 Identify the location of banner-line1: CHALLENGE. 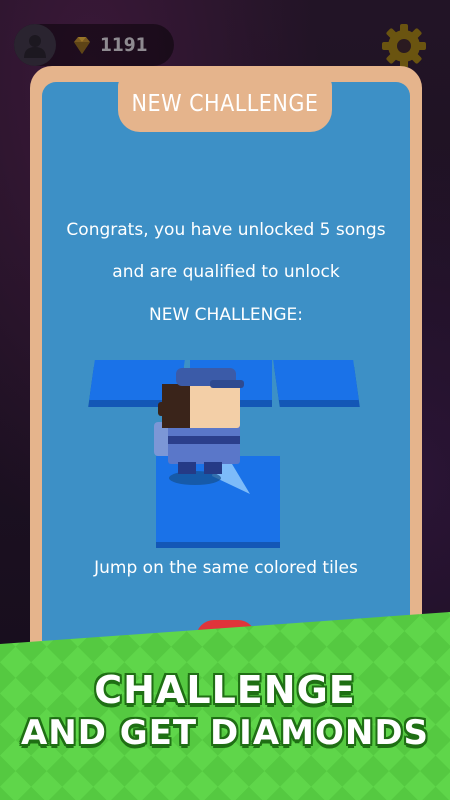
(225, 690).